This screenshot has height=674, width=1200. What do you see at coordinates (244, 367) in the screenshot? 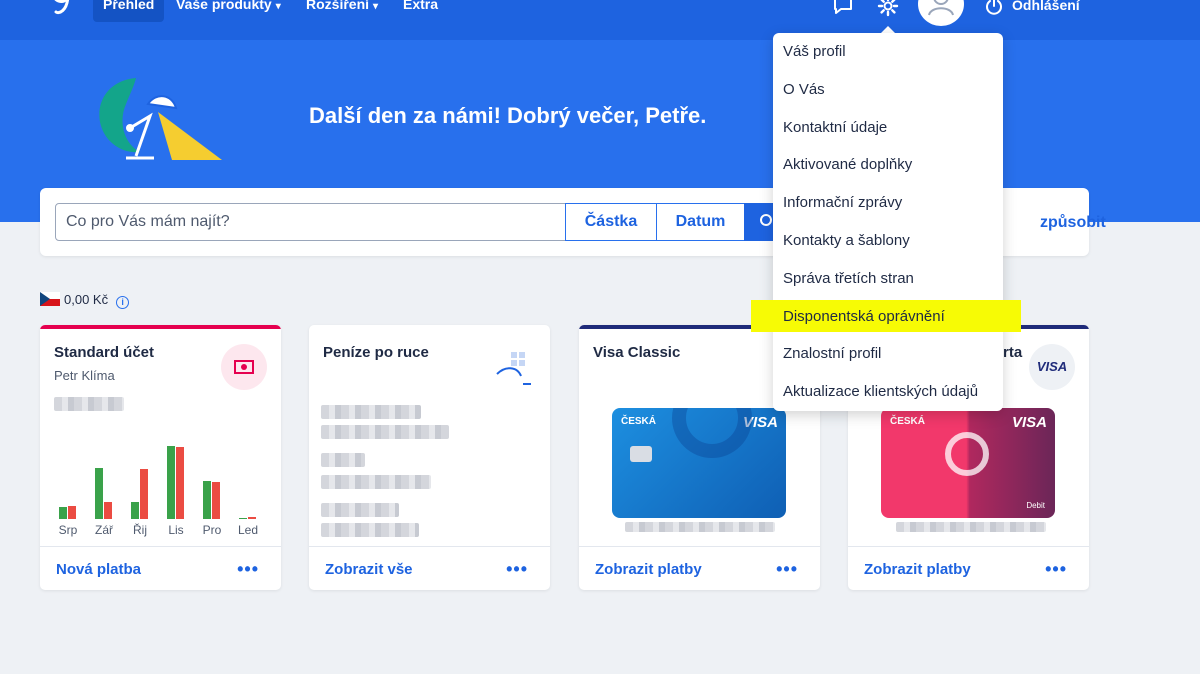
I see `cash-icon` at bounding box center [244, 367].